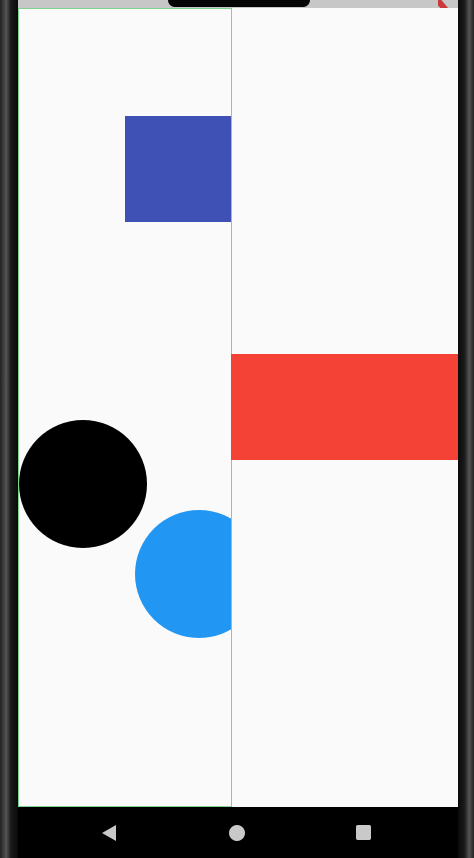 Image resolution: width=474 pixels, height=858 pixels. Describe the element at coordinates (344, 407) in the screenshot. I see `red-rectangle-box` at that location.